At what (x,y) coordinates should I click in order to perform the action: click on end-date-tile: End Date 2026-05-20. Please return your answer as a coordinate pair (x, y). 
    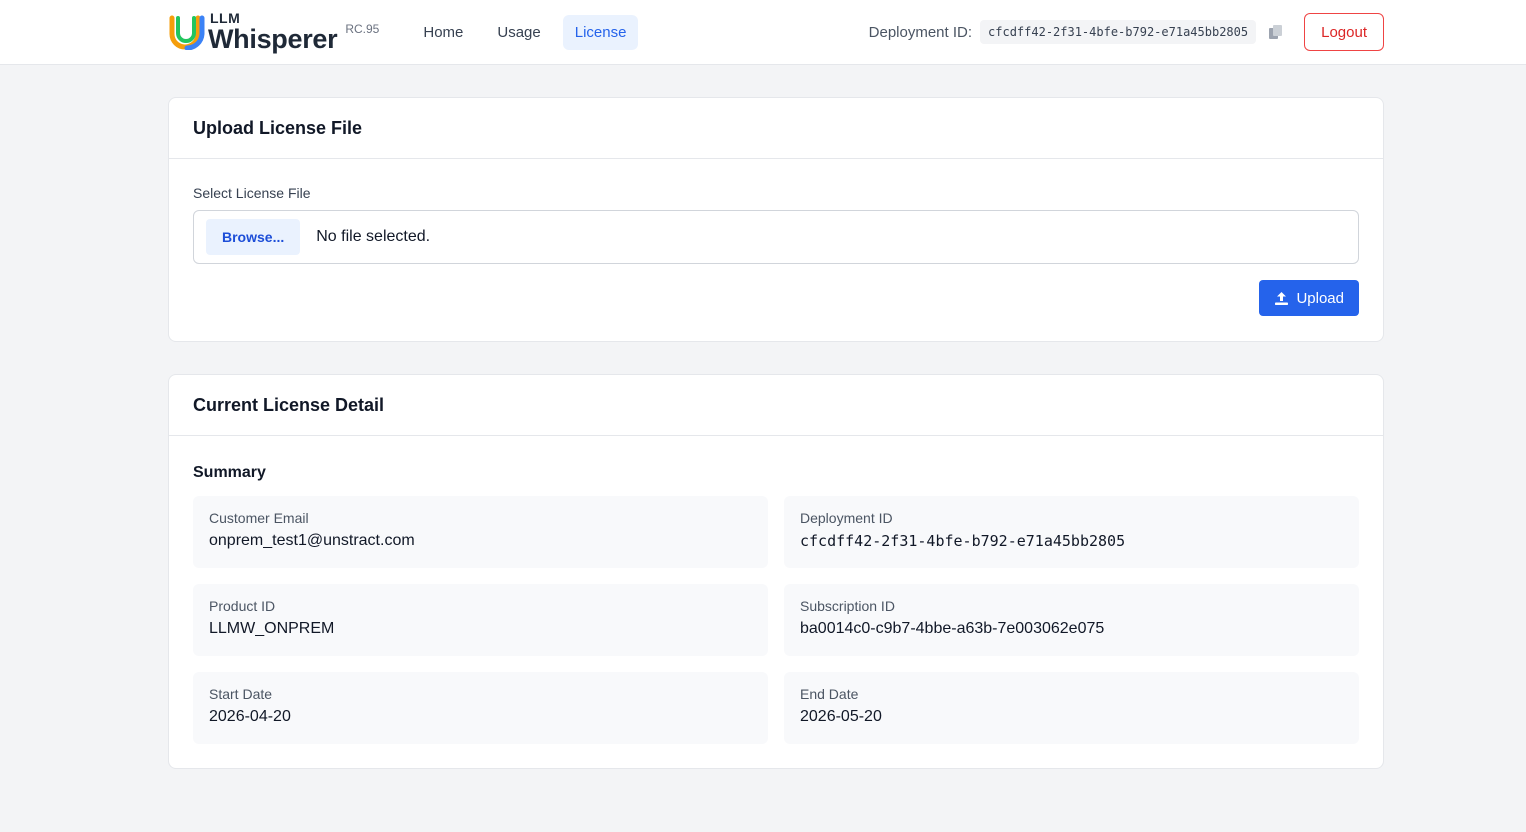
    Looking at the image, I should click on (1071, 708).